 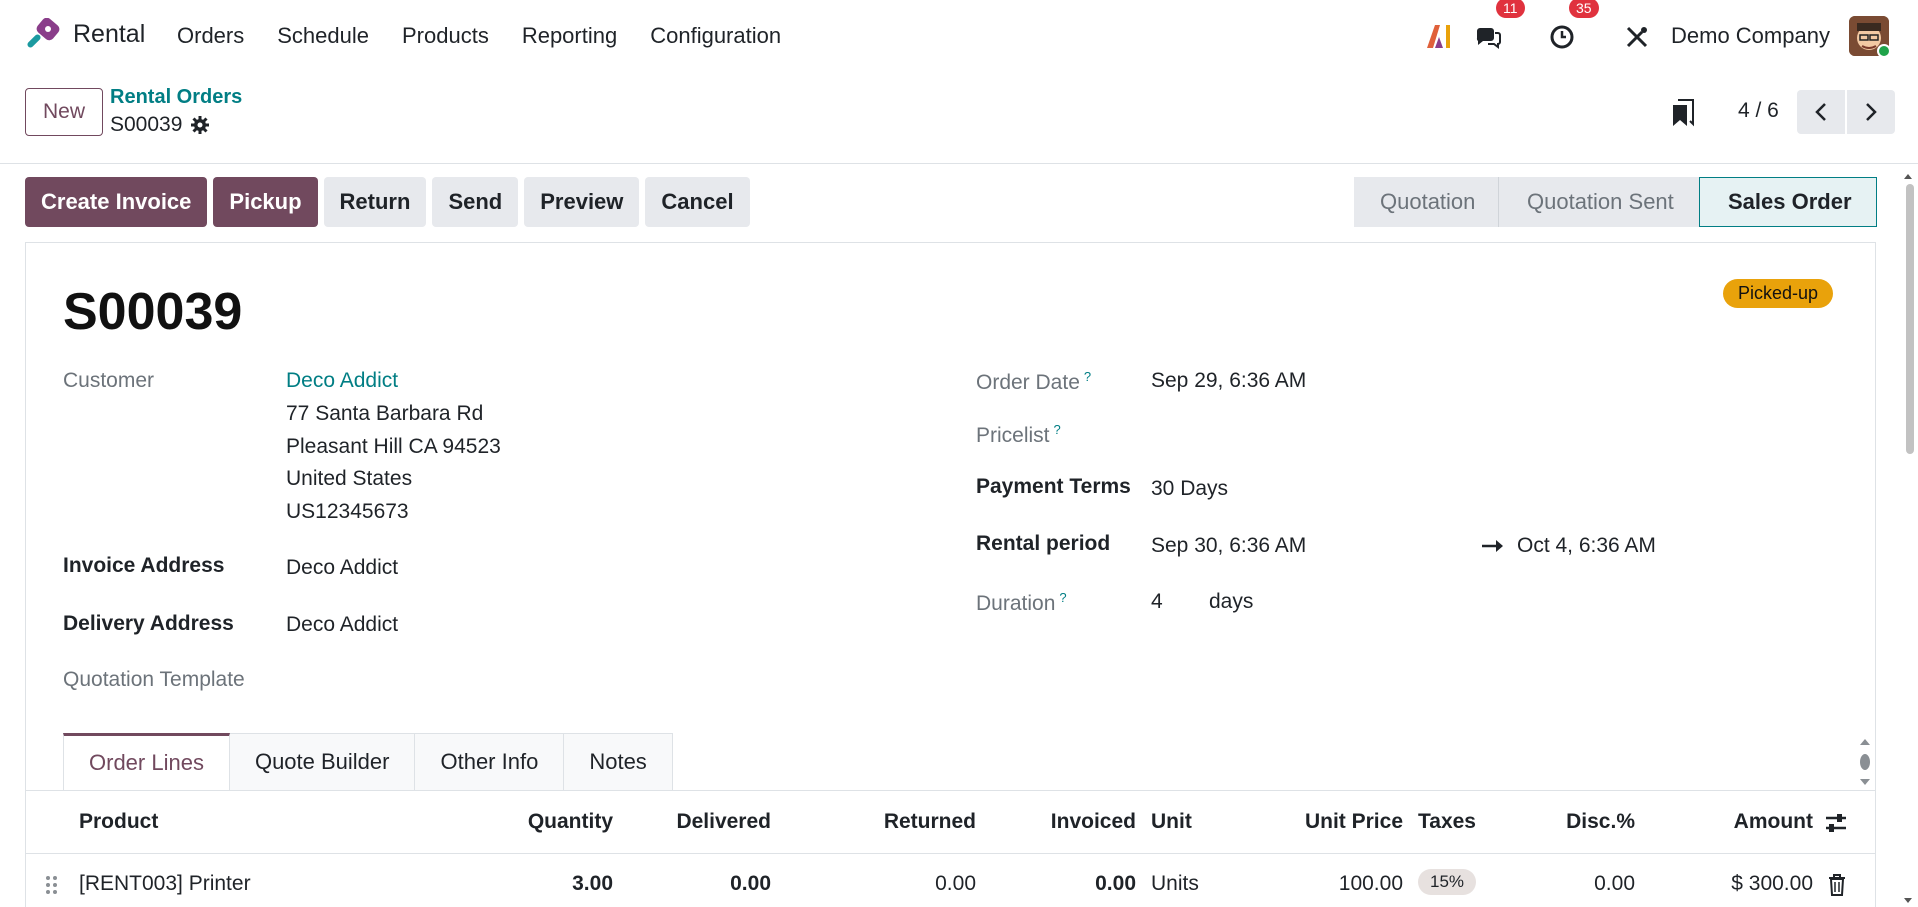 I want to click on customer-label: Customer, so click(x=109, y=380).